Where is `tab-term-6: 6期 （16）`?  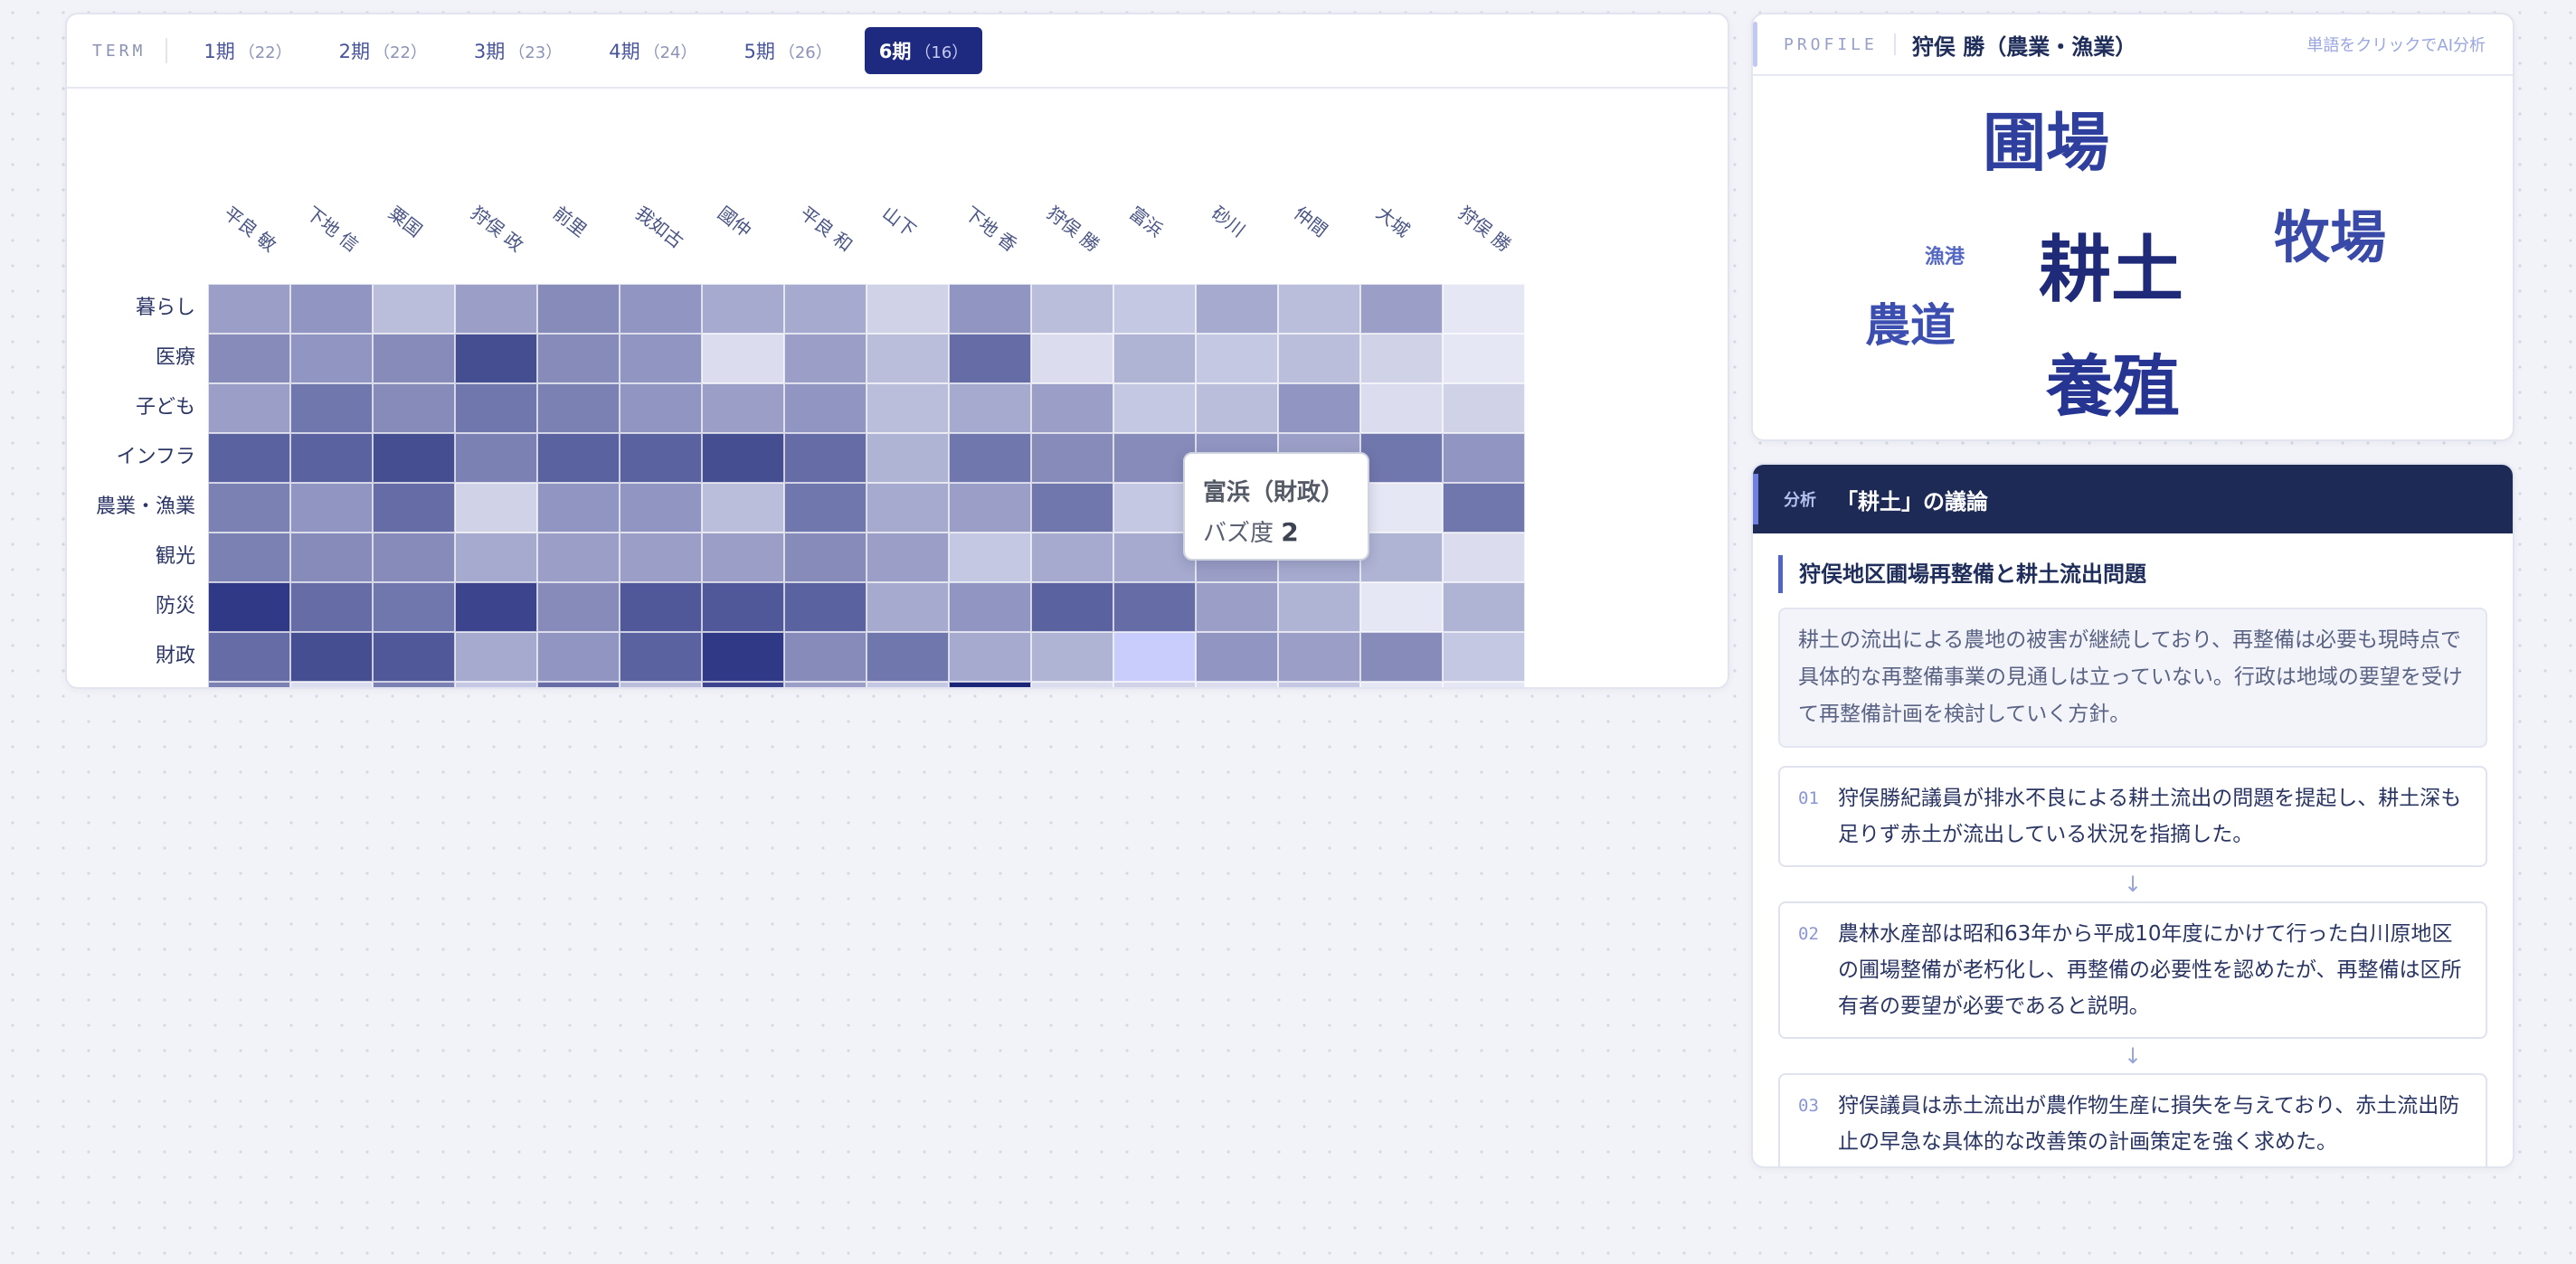 tab-term-6: 6期 （16） is located at coordinates (923, 50).